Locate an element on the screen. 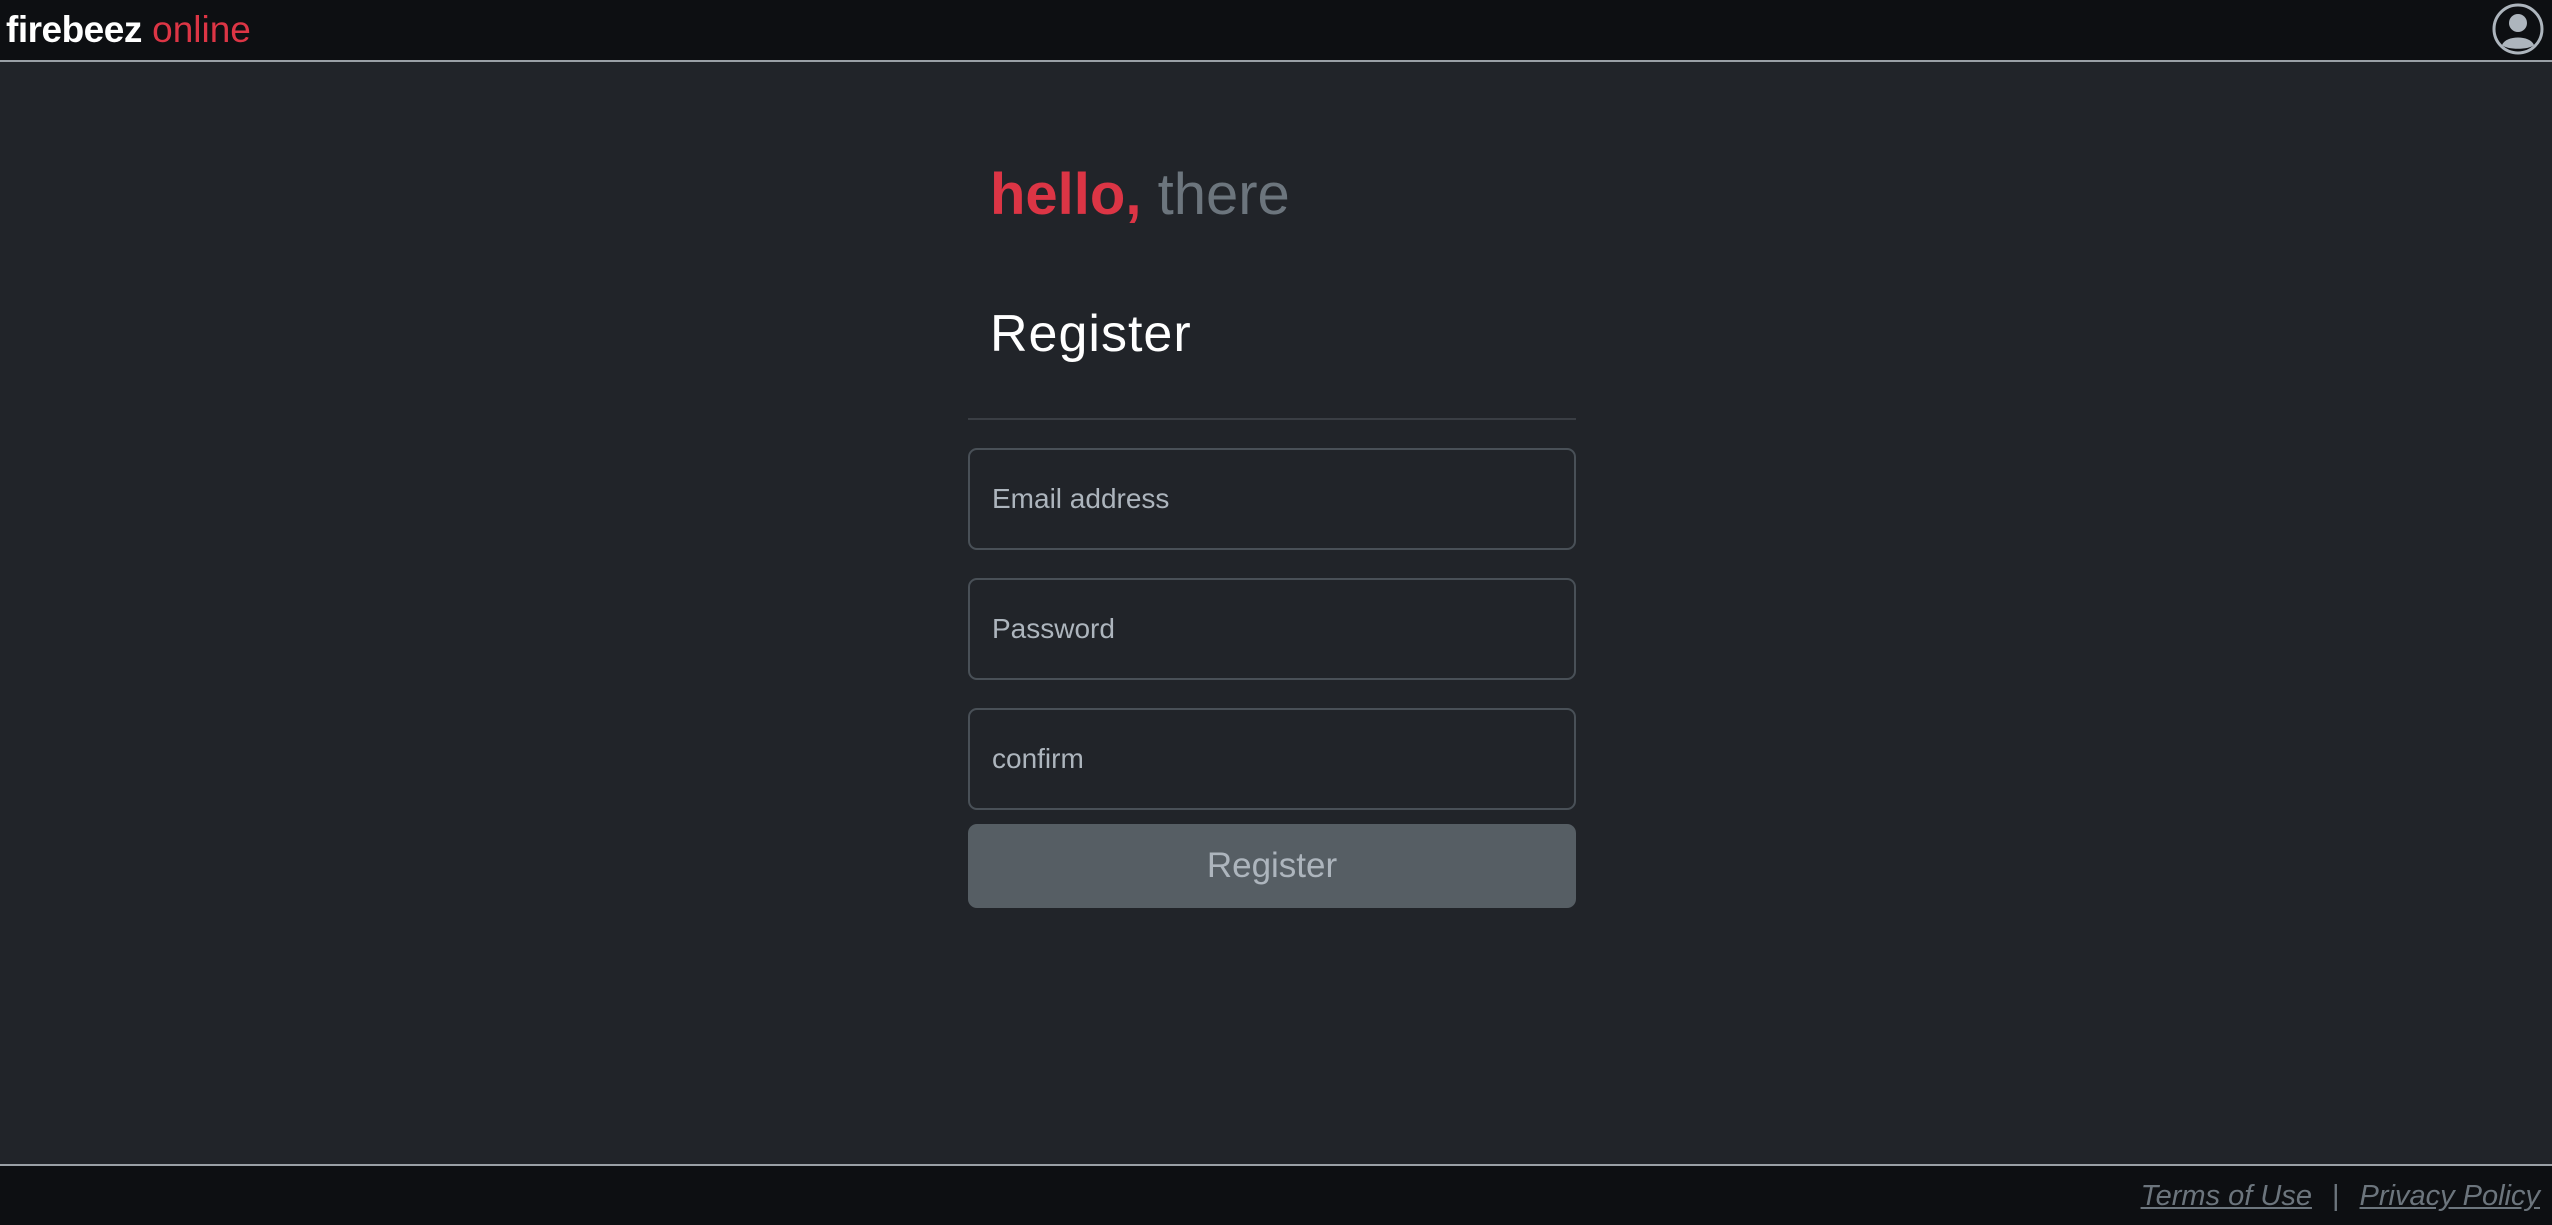  brand-suffix: online is located at coordinates (201, 29).